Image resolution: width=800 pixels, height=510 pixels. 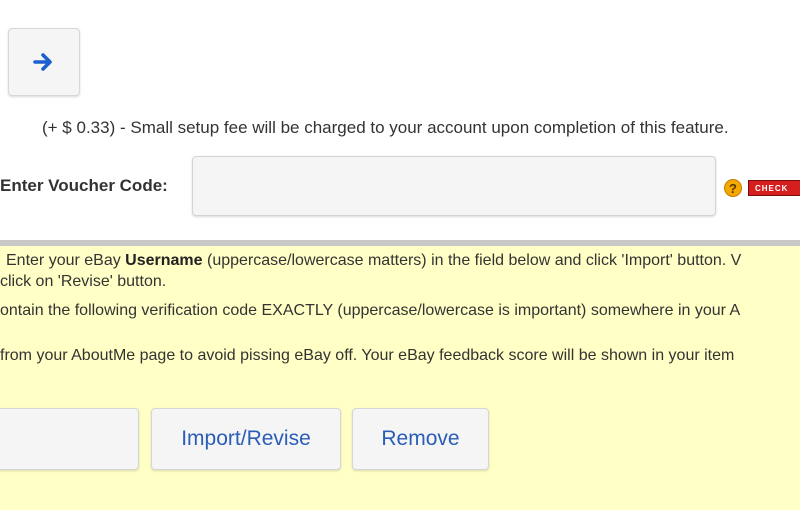 What do you see at coordinates (774, 188) in the screenshot?
I see `check-voucher-button: CHECK` at bounding box center [774, 188].